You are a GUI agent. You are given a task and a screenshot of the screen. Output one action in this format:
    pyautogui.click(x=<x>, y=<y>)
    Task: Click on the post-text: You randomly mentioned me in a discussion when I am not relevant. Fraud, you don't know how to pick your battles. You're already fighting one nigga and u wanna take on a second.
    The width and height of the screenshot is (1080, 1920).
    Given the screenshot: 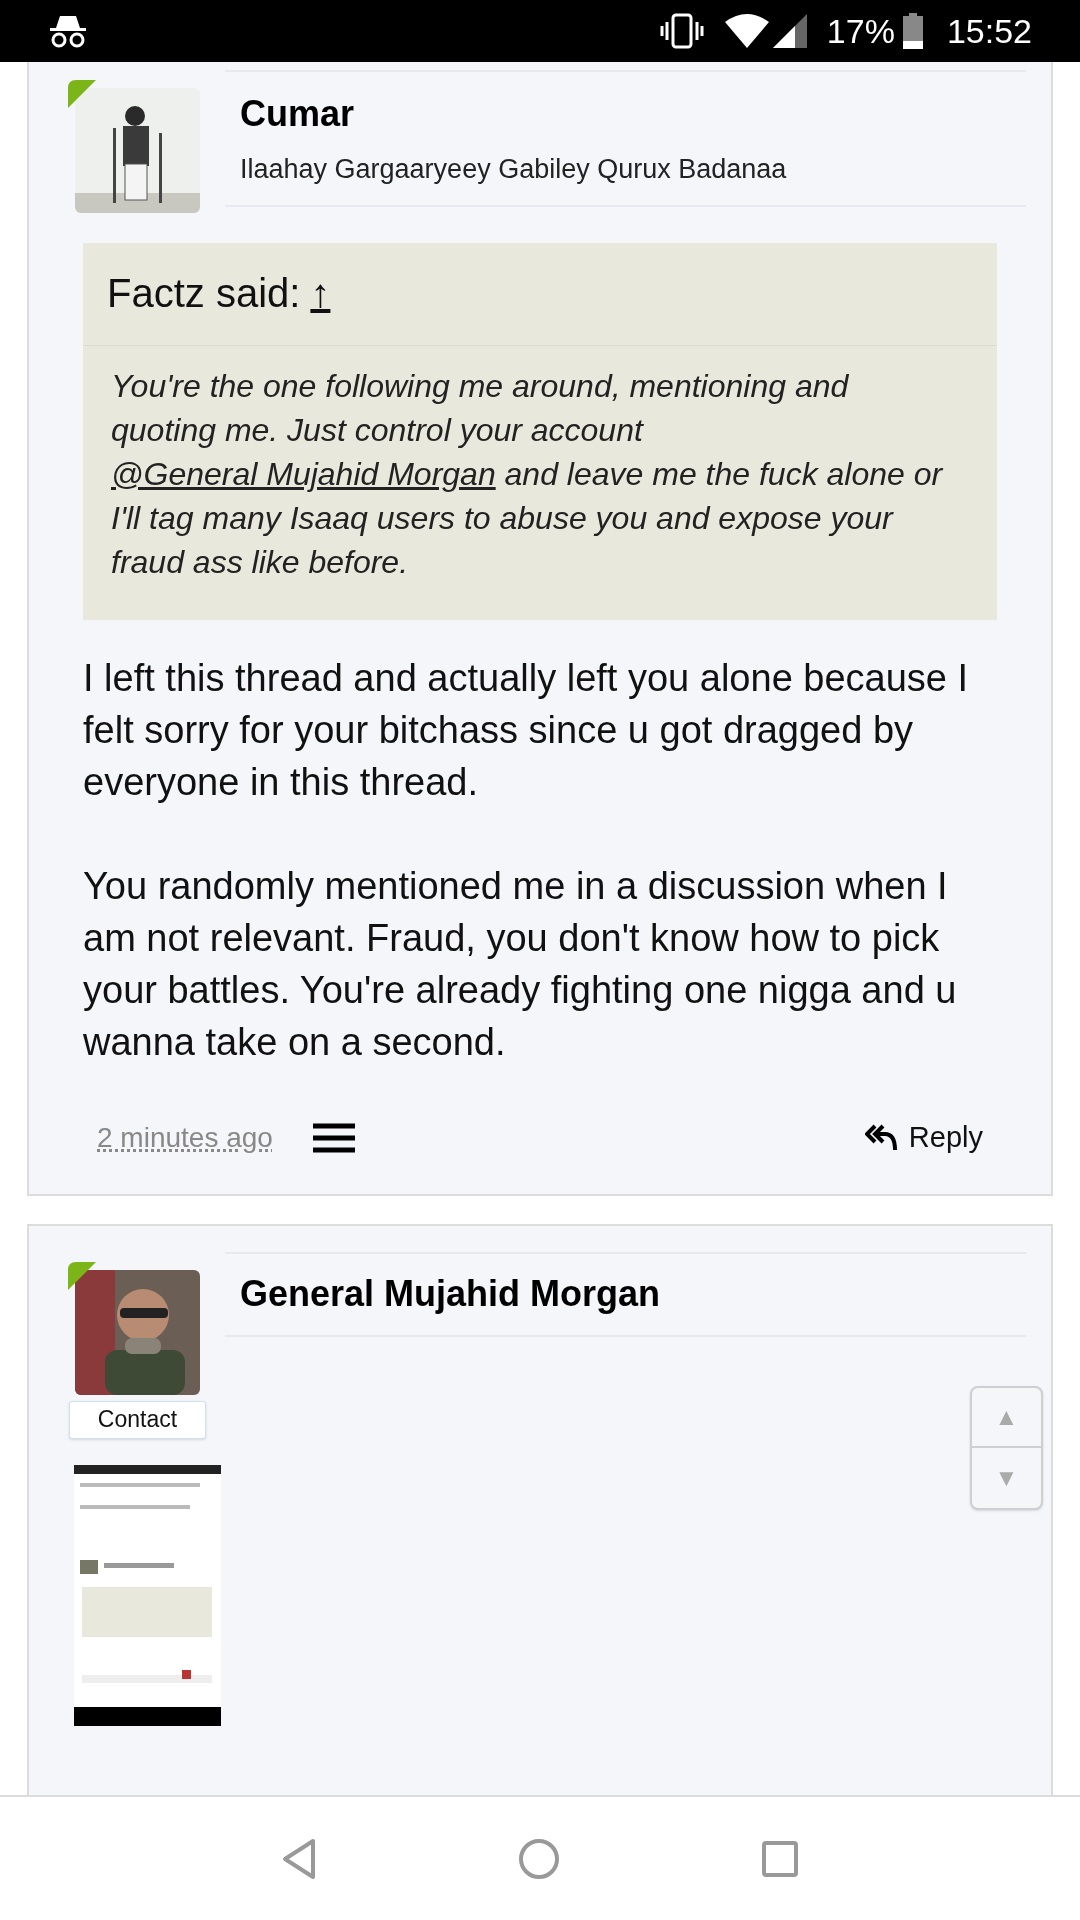 What is the action you would take?
    pyautogui.click(x=520, y=964)
    